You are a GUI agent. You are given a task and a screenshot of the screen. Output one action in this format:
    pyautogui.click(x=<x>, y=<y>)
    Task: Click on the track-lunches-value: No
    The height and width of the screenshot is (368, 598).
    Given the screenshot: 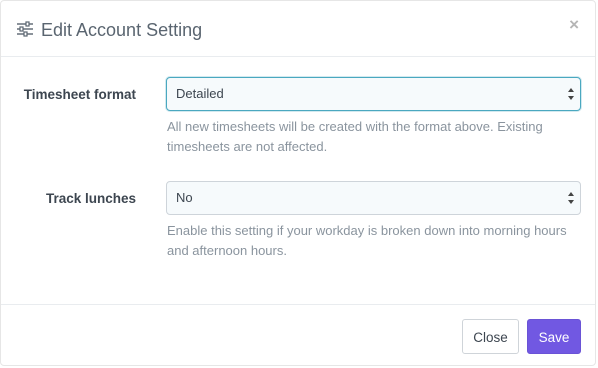 What is the action you would take?
    pyautogui.click(x=184, y=197)
    